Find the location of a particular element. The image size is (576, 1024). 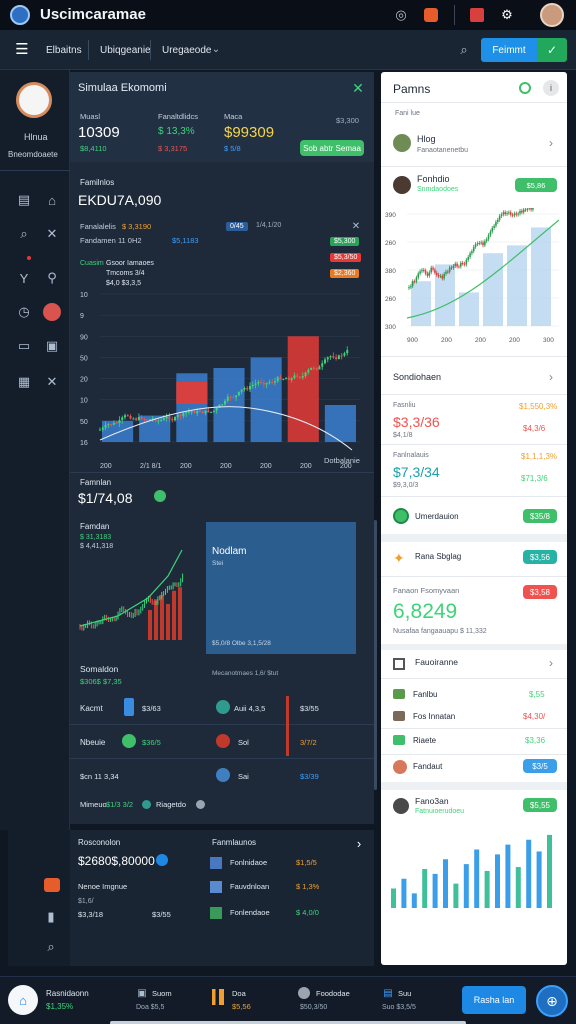

filter-icon: Y is located at coordinates (24, 278).